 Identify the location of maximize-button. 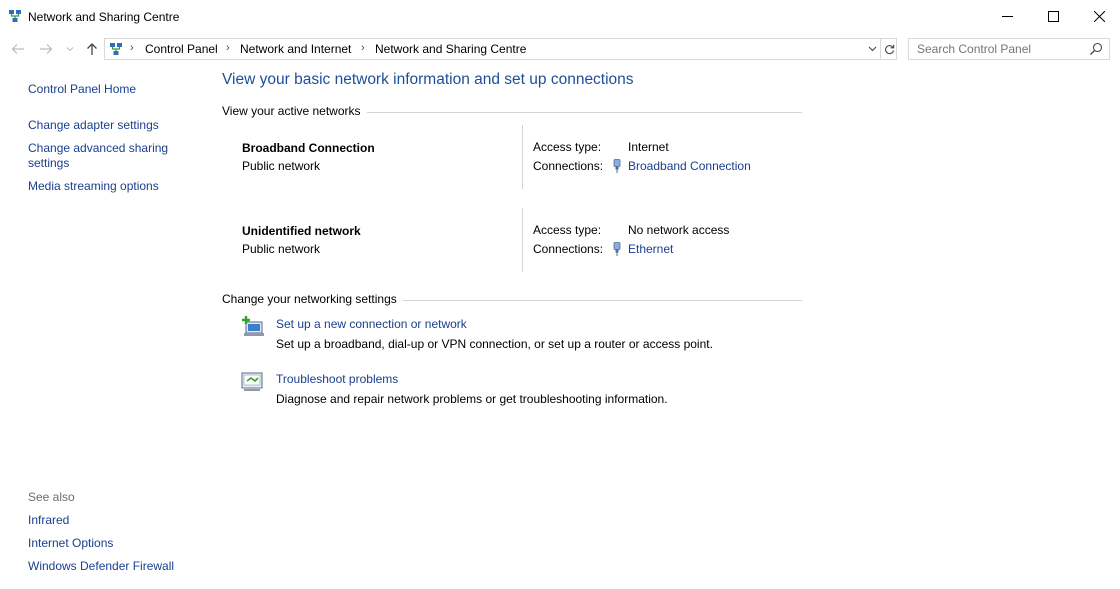
(1053, 16).